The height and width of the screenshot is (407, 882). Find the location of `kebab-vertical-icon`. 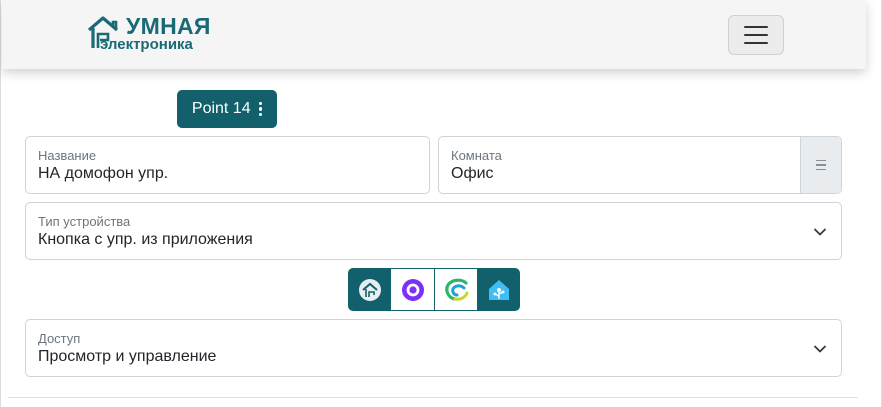

kebab-vertical-icon is located at coordinates (260, 109).